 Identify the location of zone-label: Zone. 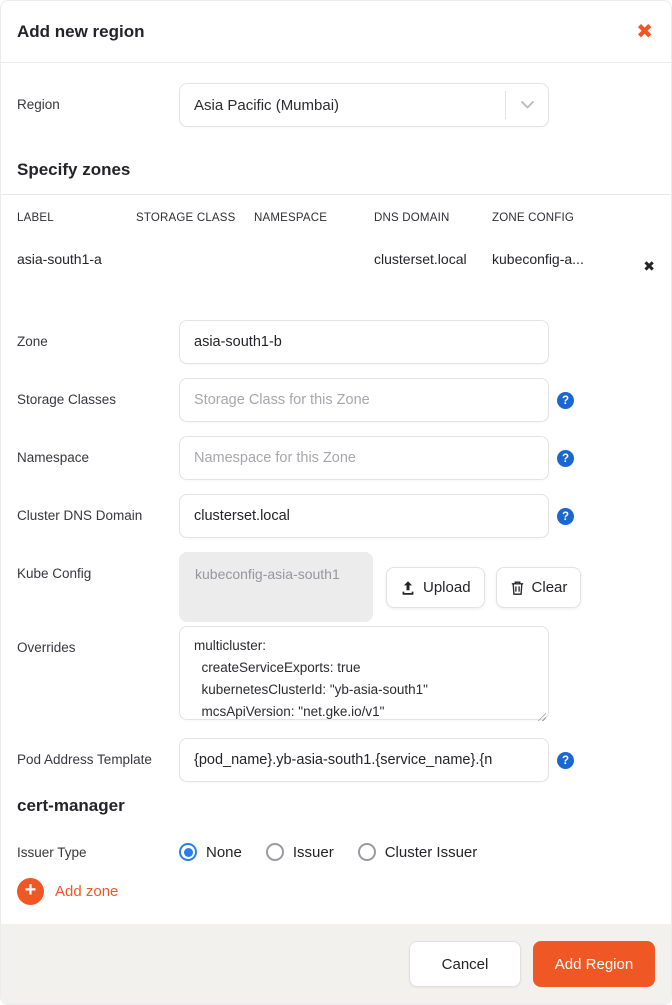
(32, 341).